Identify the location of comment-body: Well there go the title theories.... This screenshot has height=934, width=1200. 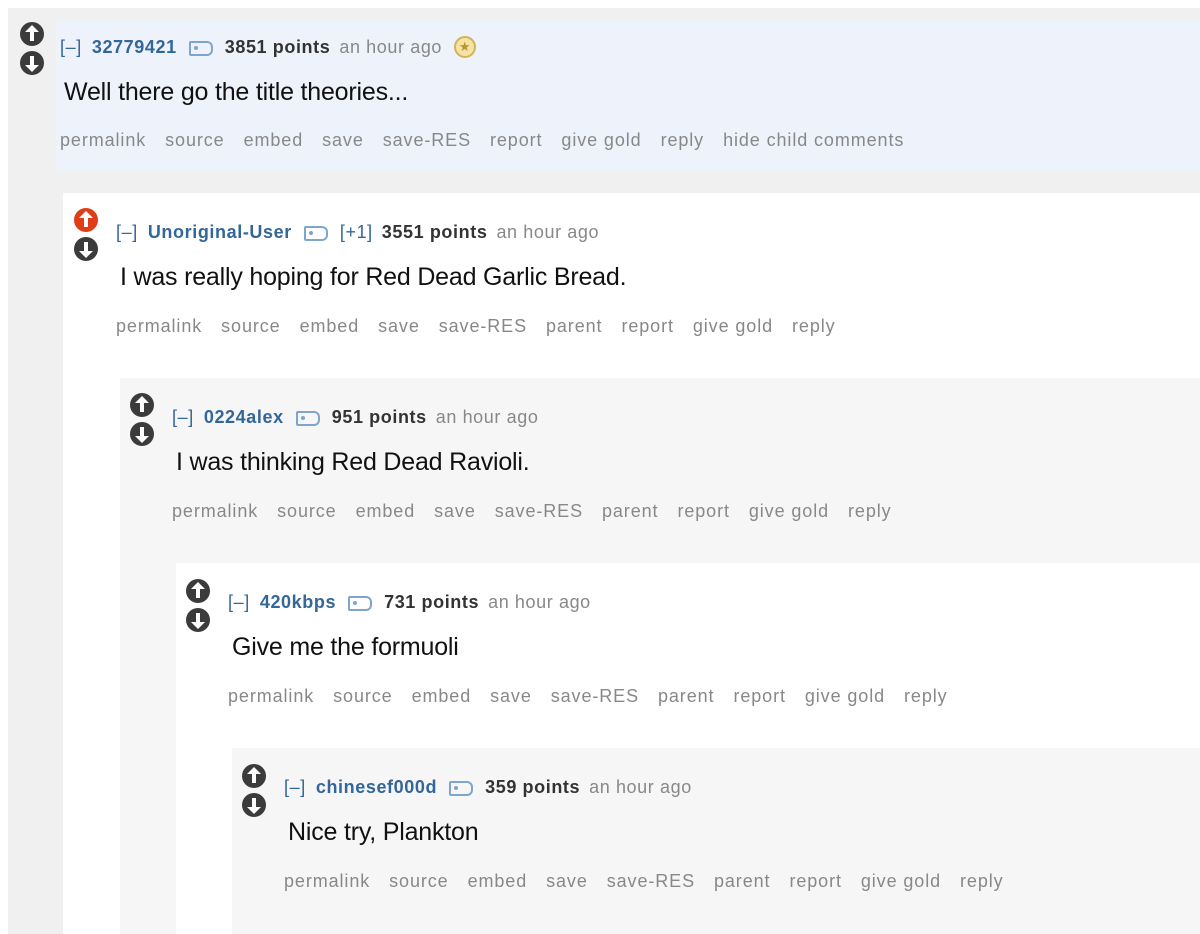
(236, 92).